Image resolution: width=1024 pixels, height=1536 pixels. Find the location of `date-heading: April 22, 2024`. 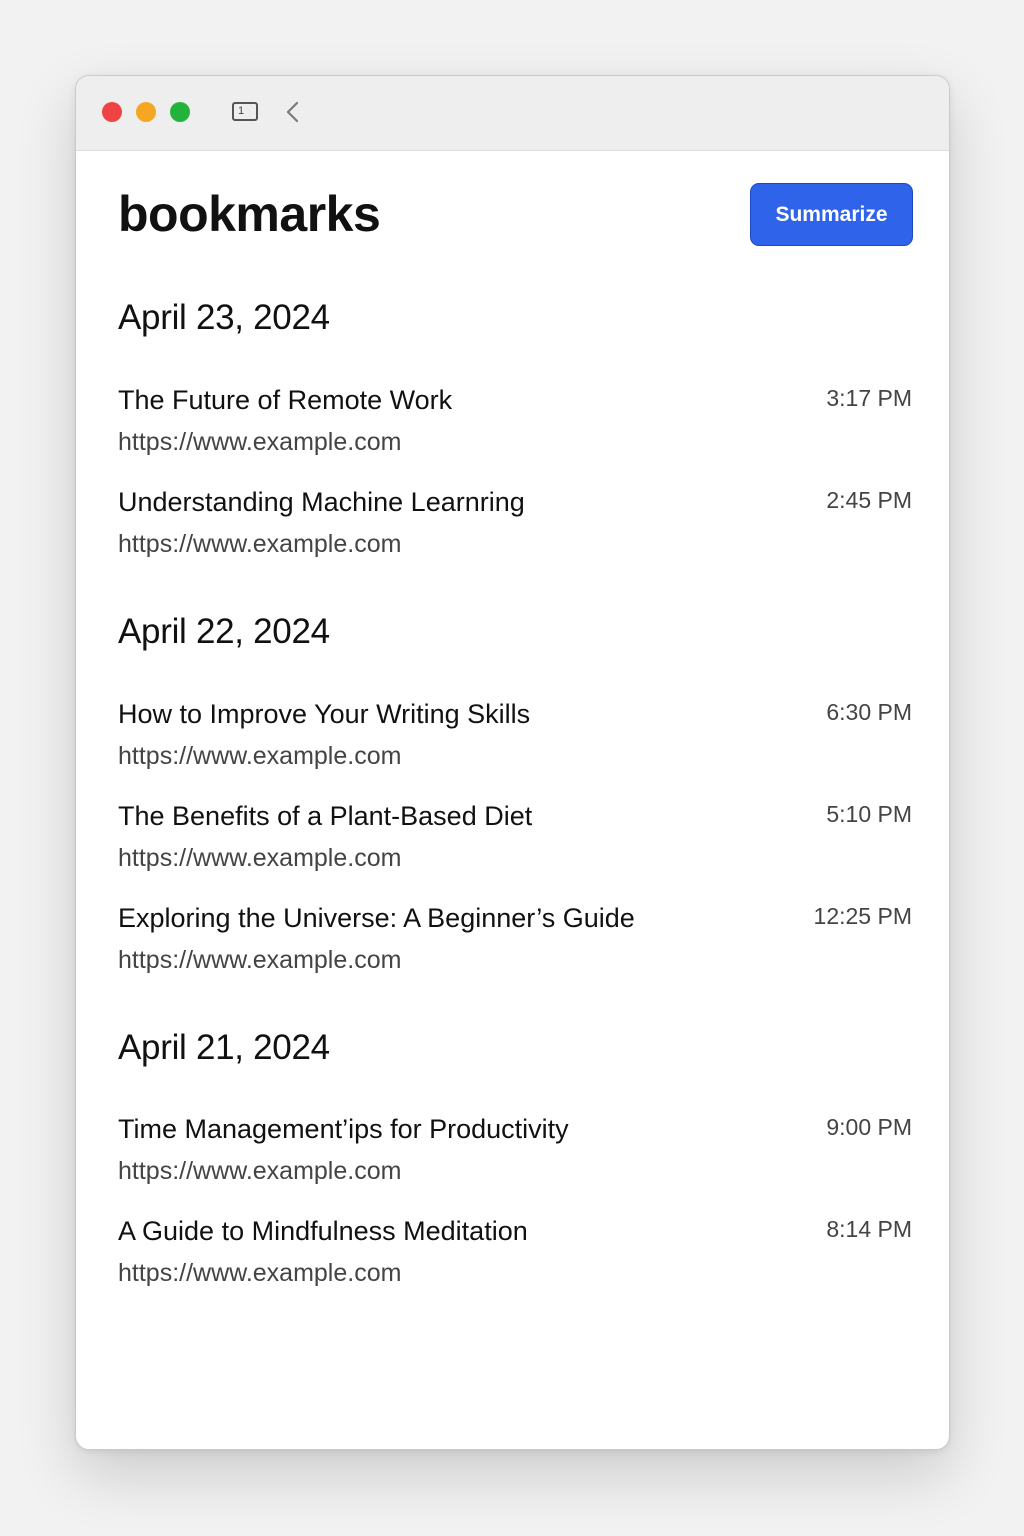

date-heading: April 22, 2024 is located at coordinates (224, 631).